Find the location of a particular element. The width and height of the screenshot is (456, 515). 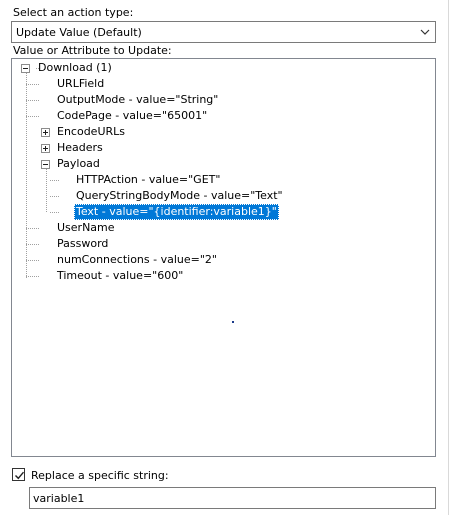

tree-label: Value or Attribute to Update: is located at coordinates (92, 50).